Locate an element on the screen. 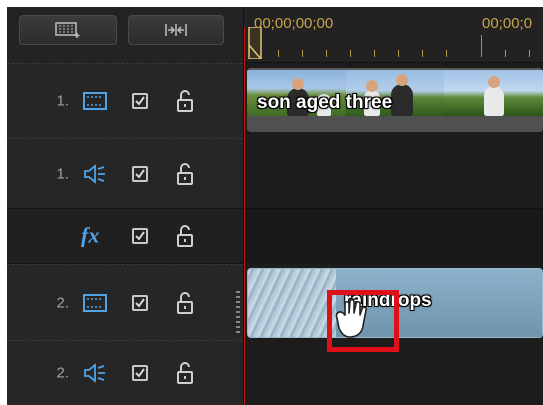 The width and height of the screenshot is (543, 405). clip-footer is located at coordinates (395, 124).